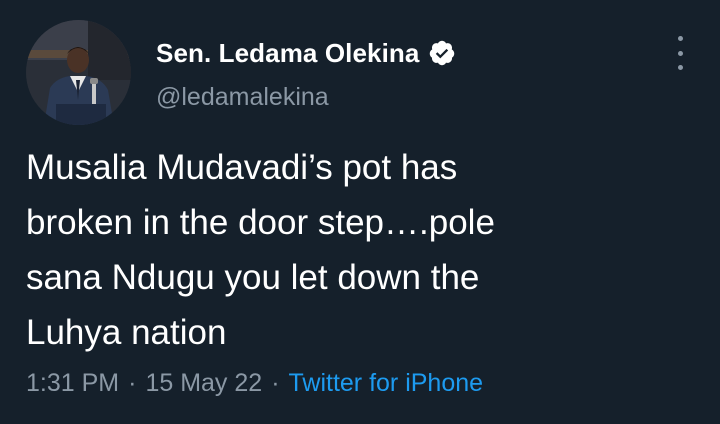 The image size is (720, 424). I want to click on author-display-name: Sen. Ledama Olekina, so click(287, 53).